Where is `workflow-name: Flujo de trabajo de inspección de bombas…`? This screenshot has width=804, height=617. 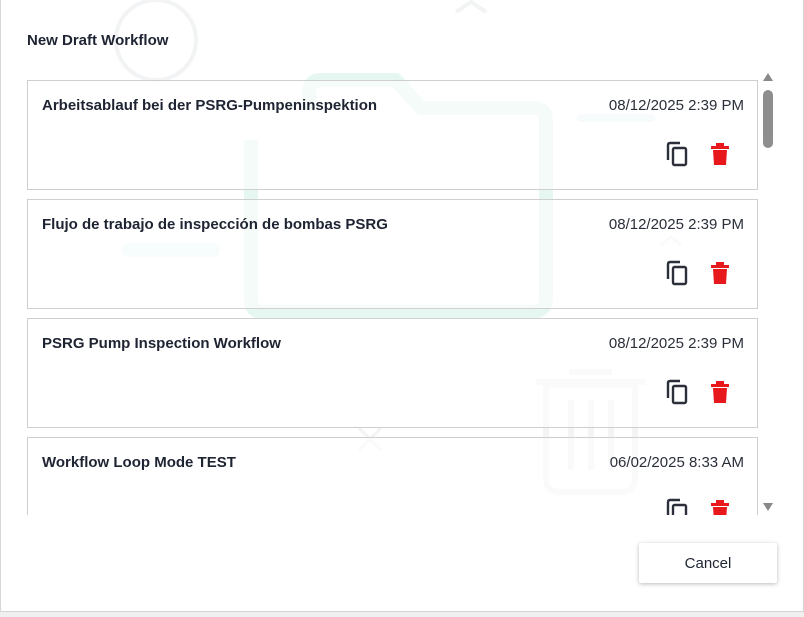
workflow-name: Flujo de trabajo de inspección de bombas… is located at coordinates (215, 224).